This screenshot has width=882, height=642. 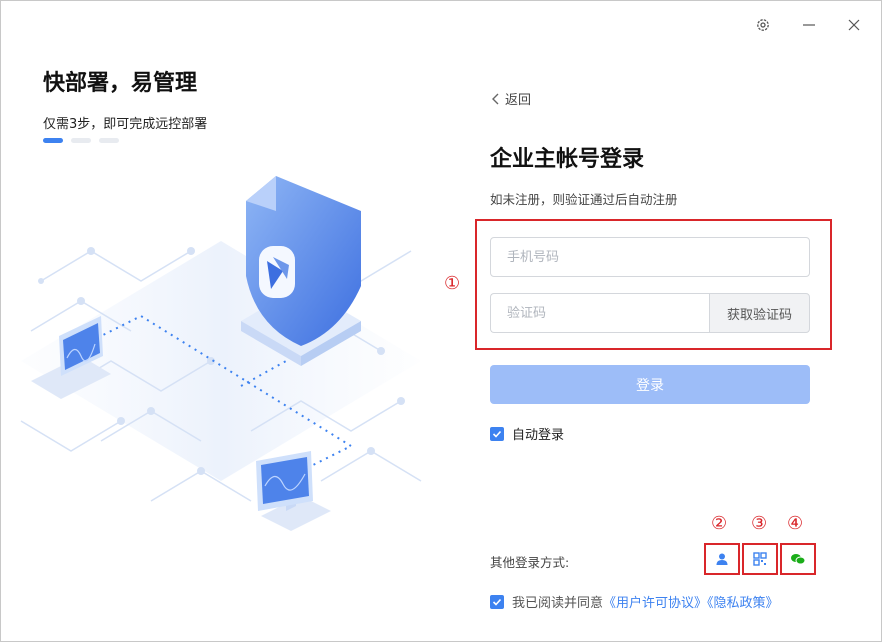 I want to click on qrcode-icon, so click(x=760, y=559).